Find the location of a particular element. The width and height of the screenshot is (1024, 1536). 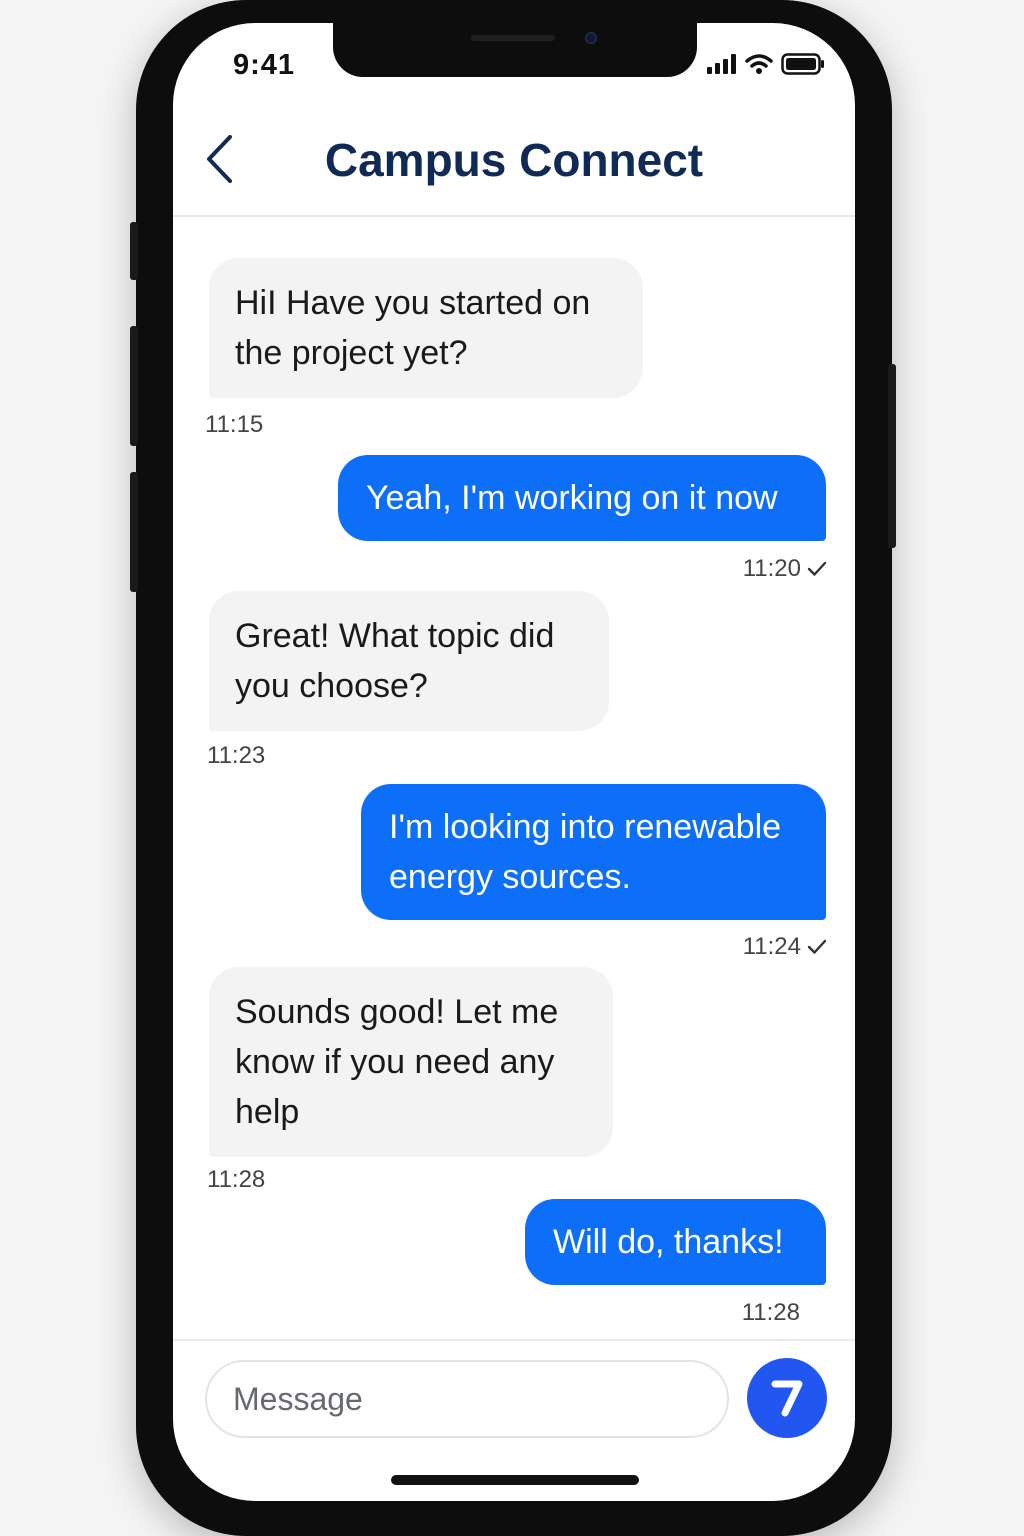

battery-icon is located at coordinates (802, 64).